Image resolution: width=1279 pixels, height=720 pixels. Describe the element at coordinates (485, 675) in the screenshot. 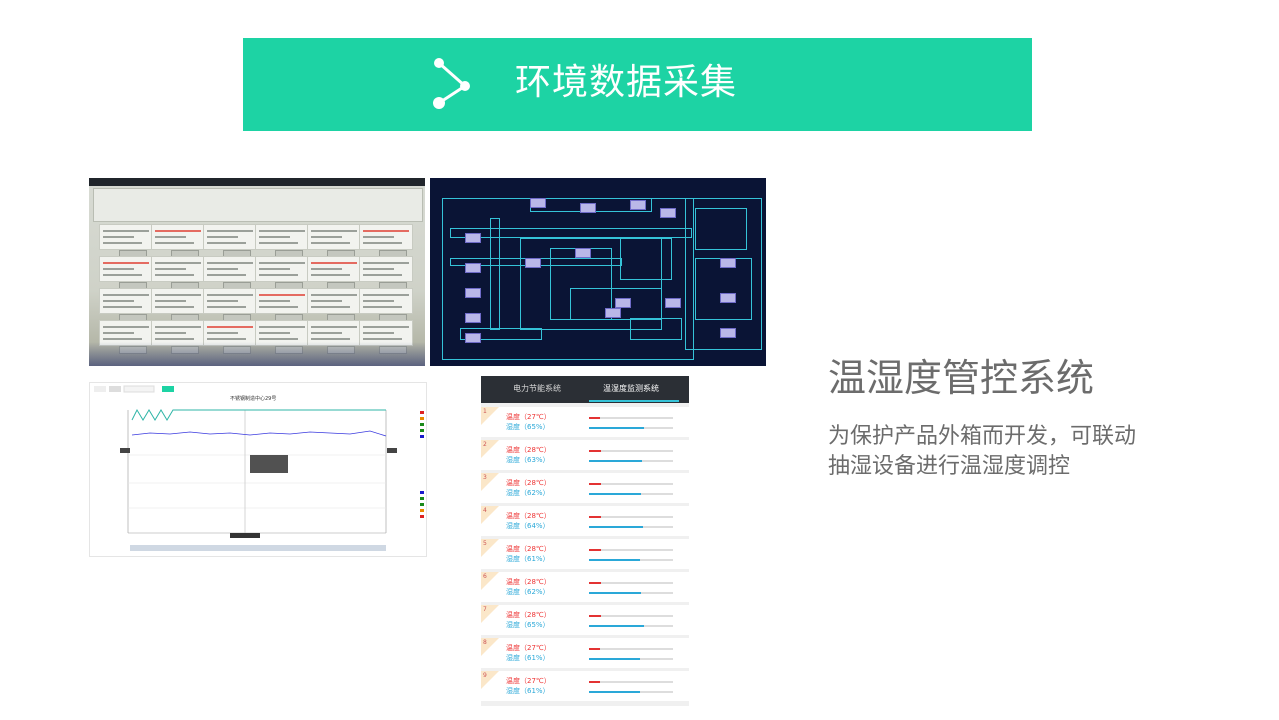

I see `row-number: 9` at that location.